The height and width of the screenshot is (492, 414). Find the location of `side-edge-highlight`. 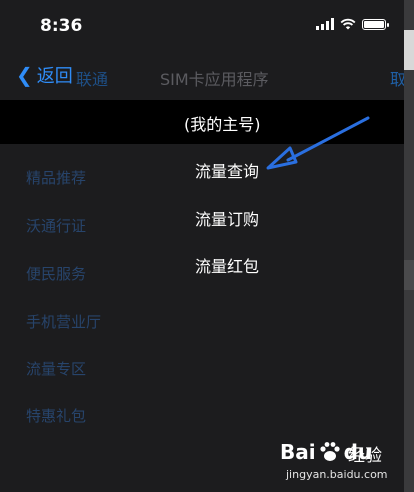

side-edge-highlight is located at coordinates (409, 50).